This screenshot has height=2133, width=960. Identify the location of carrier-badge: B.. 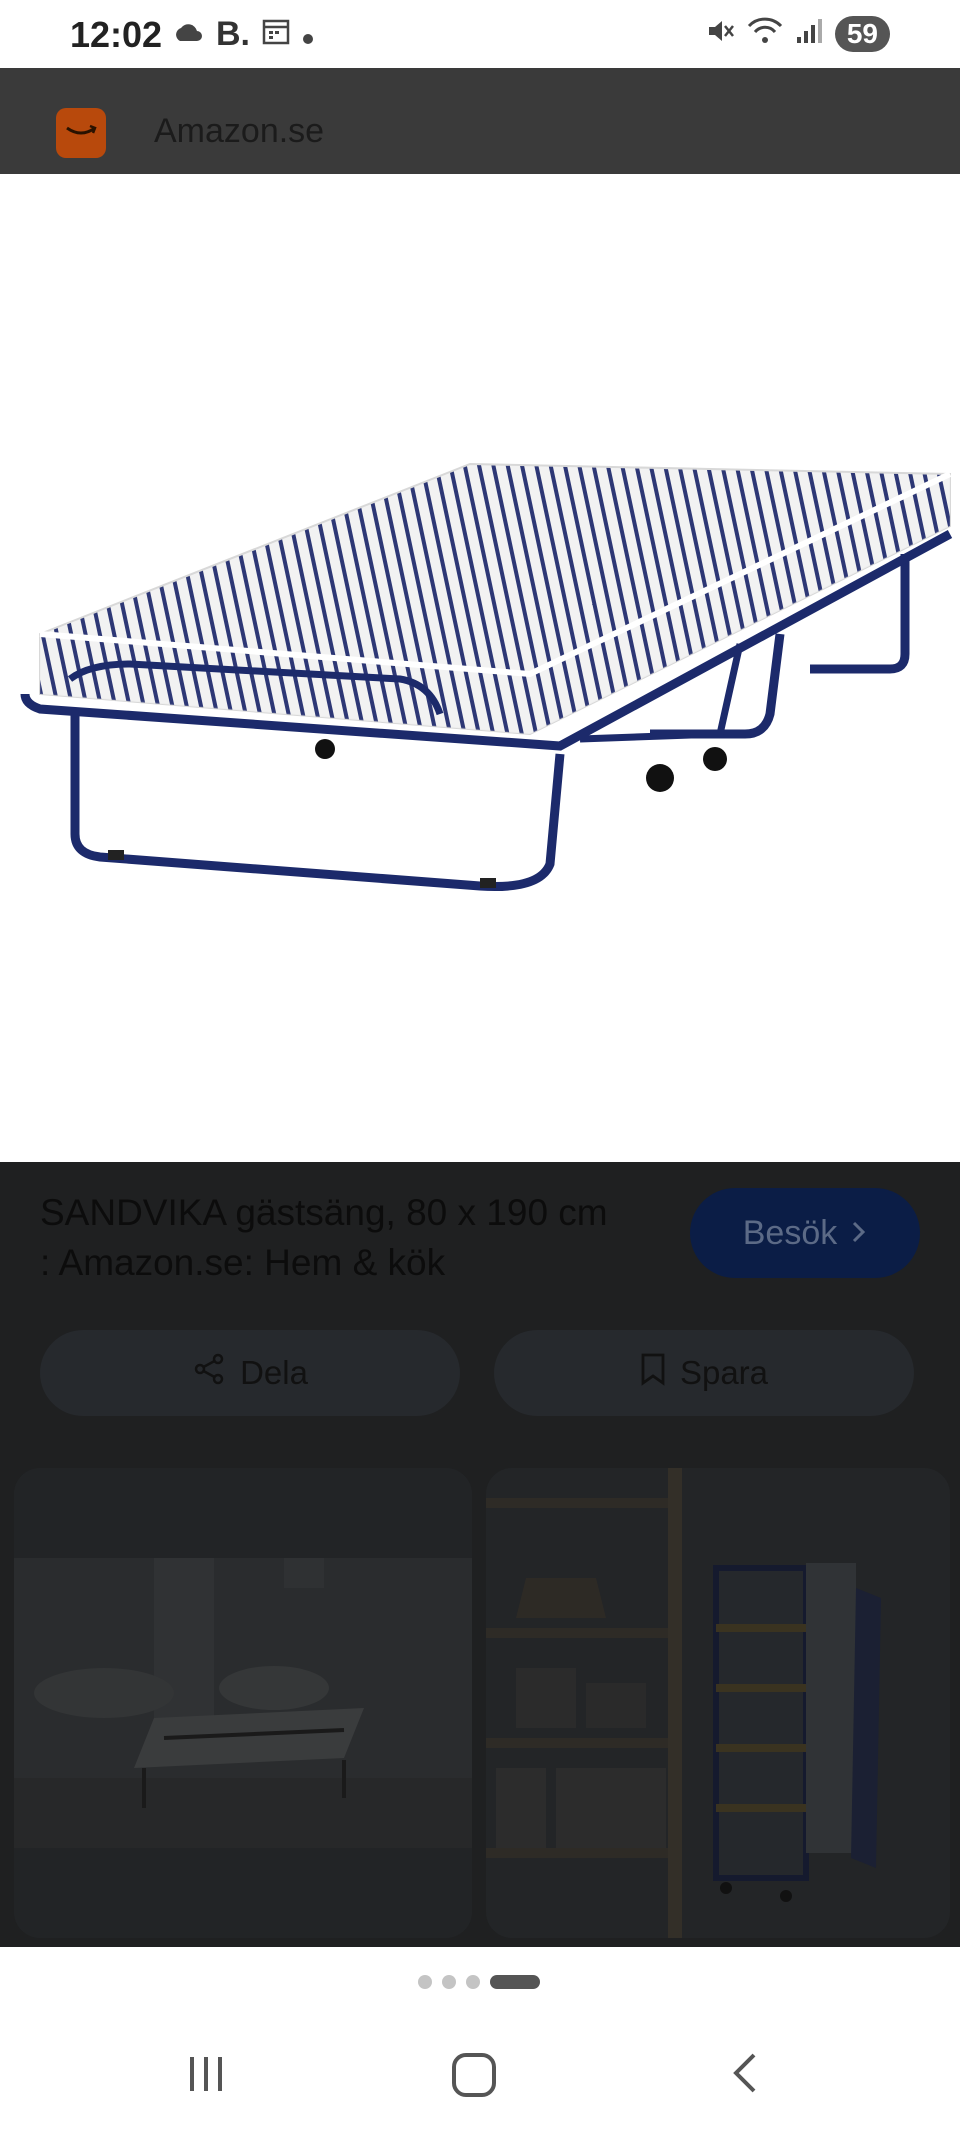
(233, 33).